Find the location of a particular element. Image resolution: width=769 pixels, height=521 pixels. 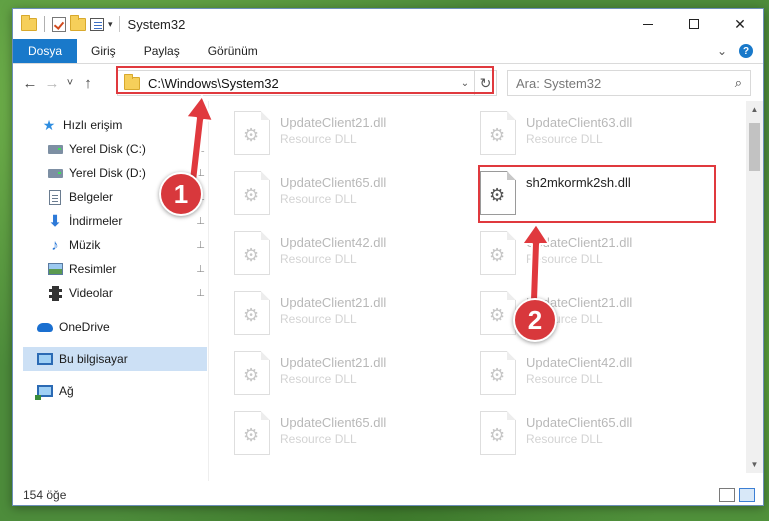

sidebar-item-quick-access: ★ Hızlı erişim is located at coordinates (110, 125).